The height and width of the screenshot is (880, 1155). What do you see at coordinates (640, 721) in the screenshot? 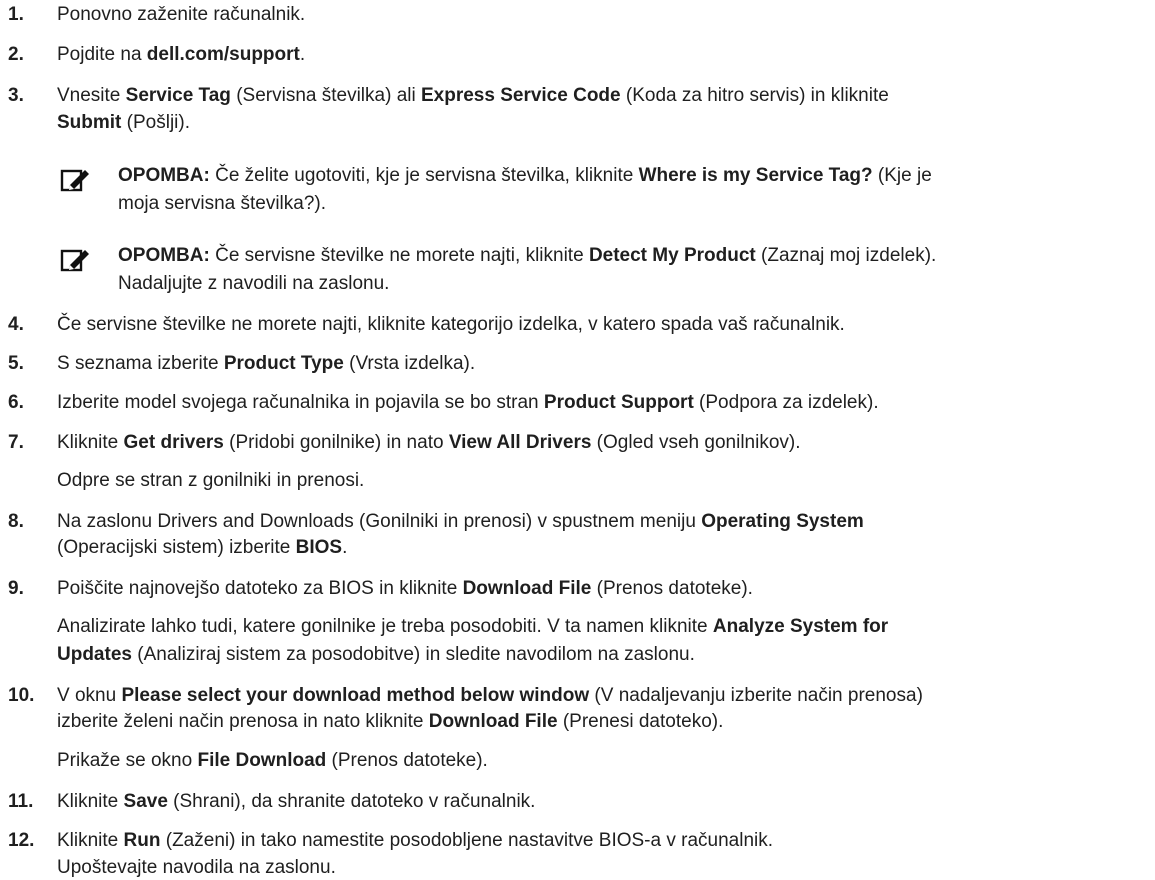
I see `text-segment: (Prenesi datoteko).` at bounding box center [640, 721].